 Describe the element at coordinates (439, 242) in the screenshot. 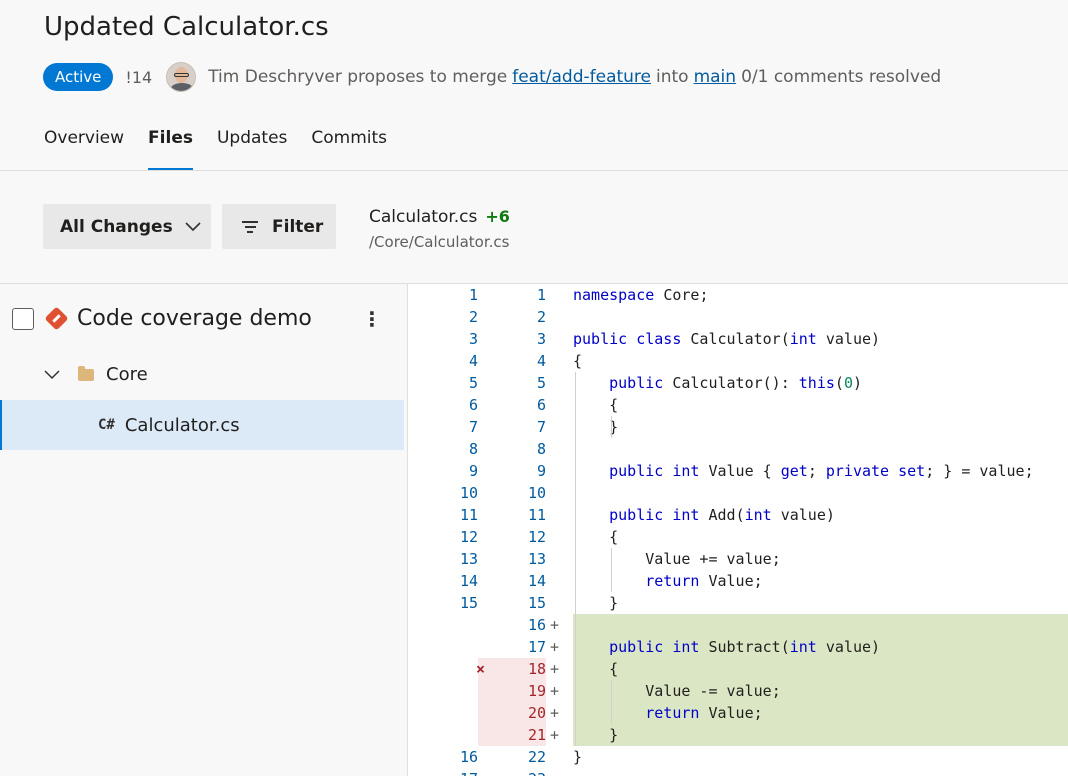

I see `file-header-path: /Core/Calculator.cs` at that location.